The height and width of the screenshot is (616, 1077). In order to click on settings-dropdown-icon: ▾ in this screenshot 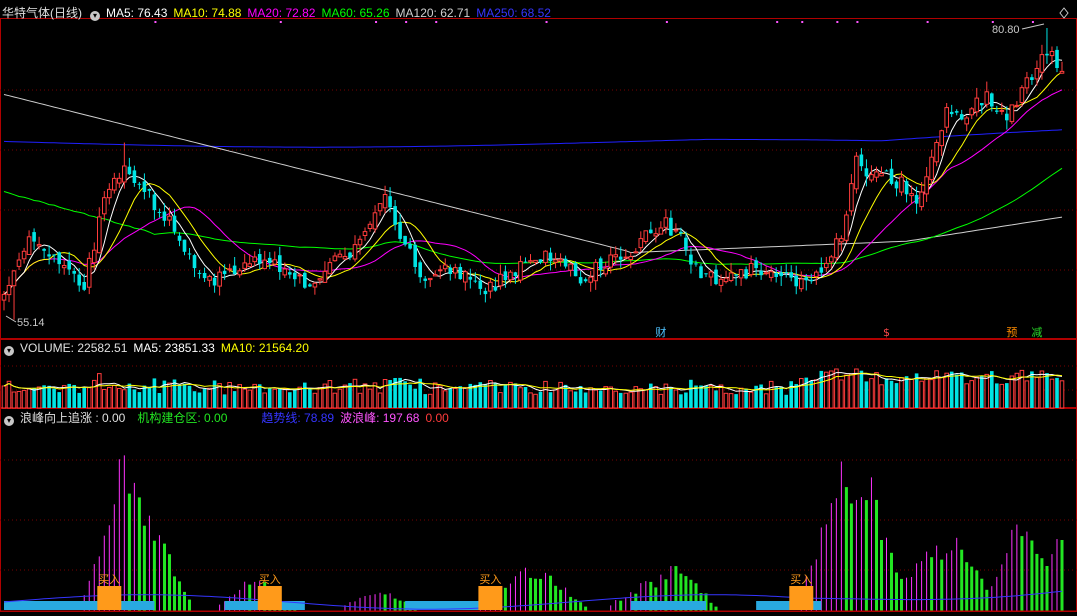, I will do `click(95, 16)`.